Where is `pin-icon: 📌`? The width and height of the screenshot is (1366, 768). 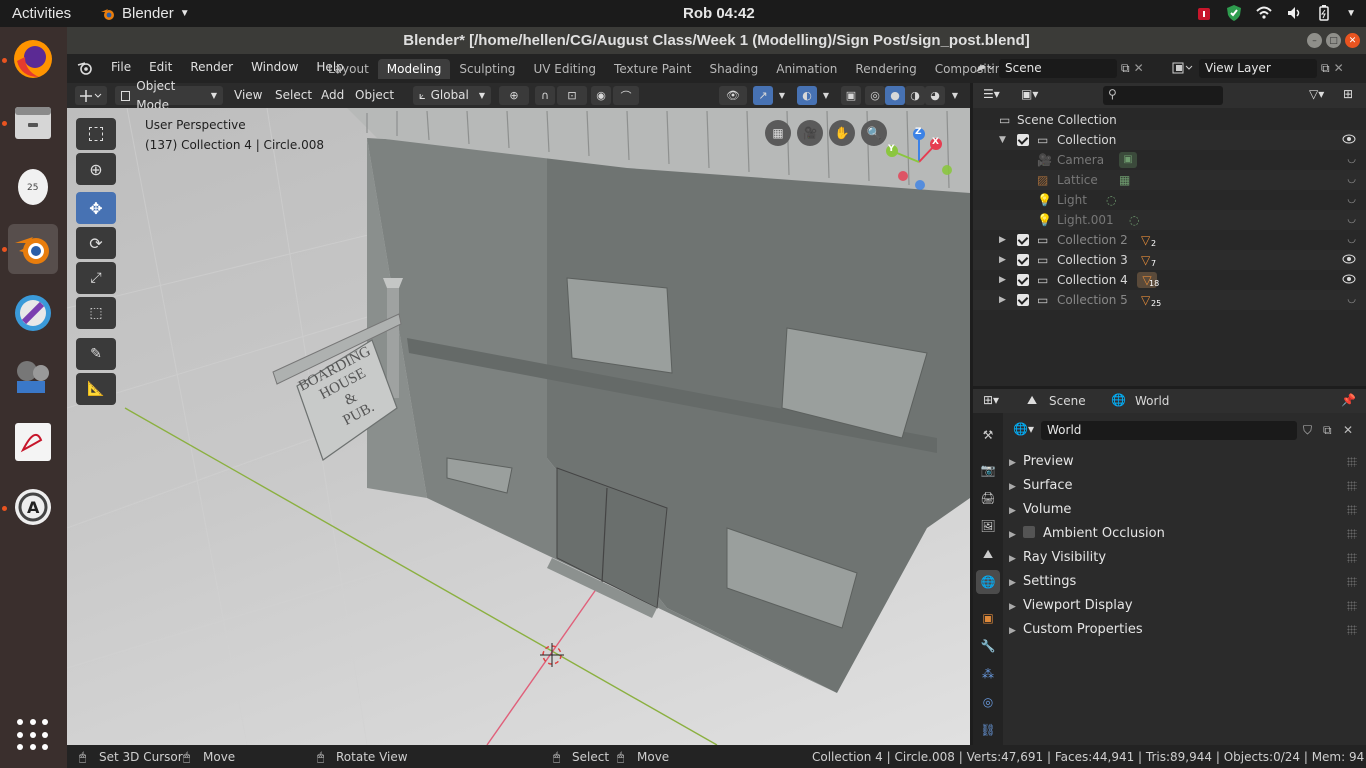 pin-icon: 📌 is located at coordinates (1348, 400).